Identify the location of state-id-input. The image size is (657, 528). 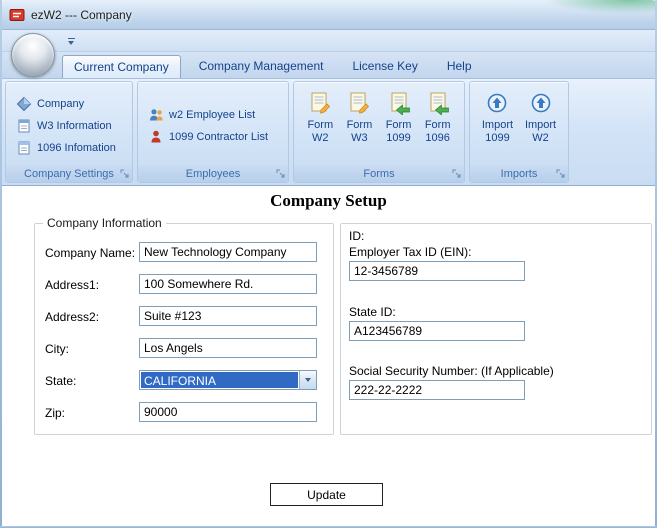
(437, 331).